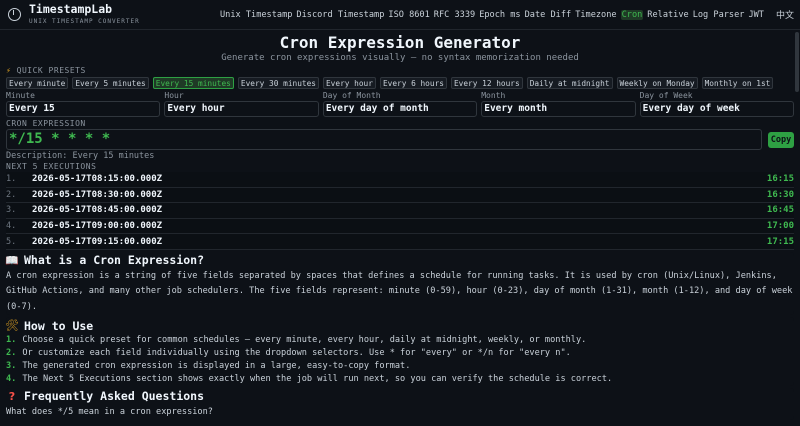 The image size is (800, 426). Describe the element at coordinates (11, 179) in the screenshot. I see `execution-index: 1.` at that location.